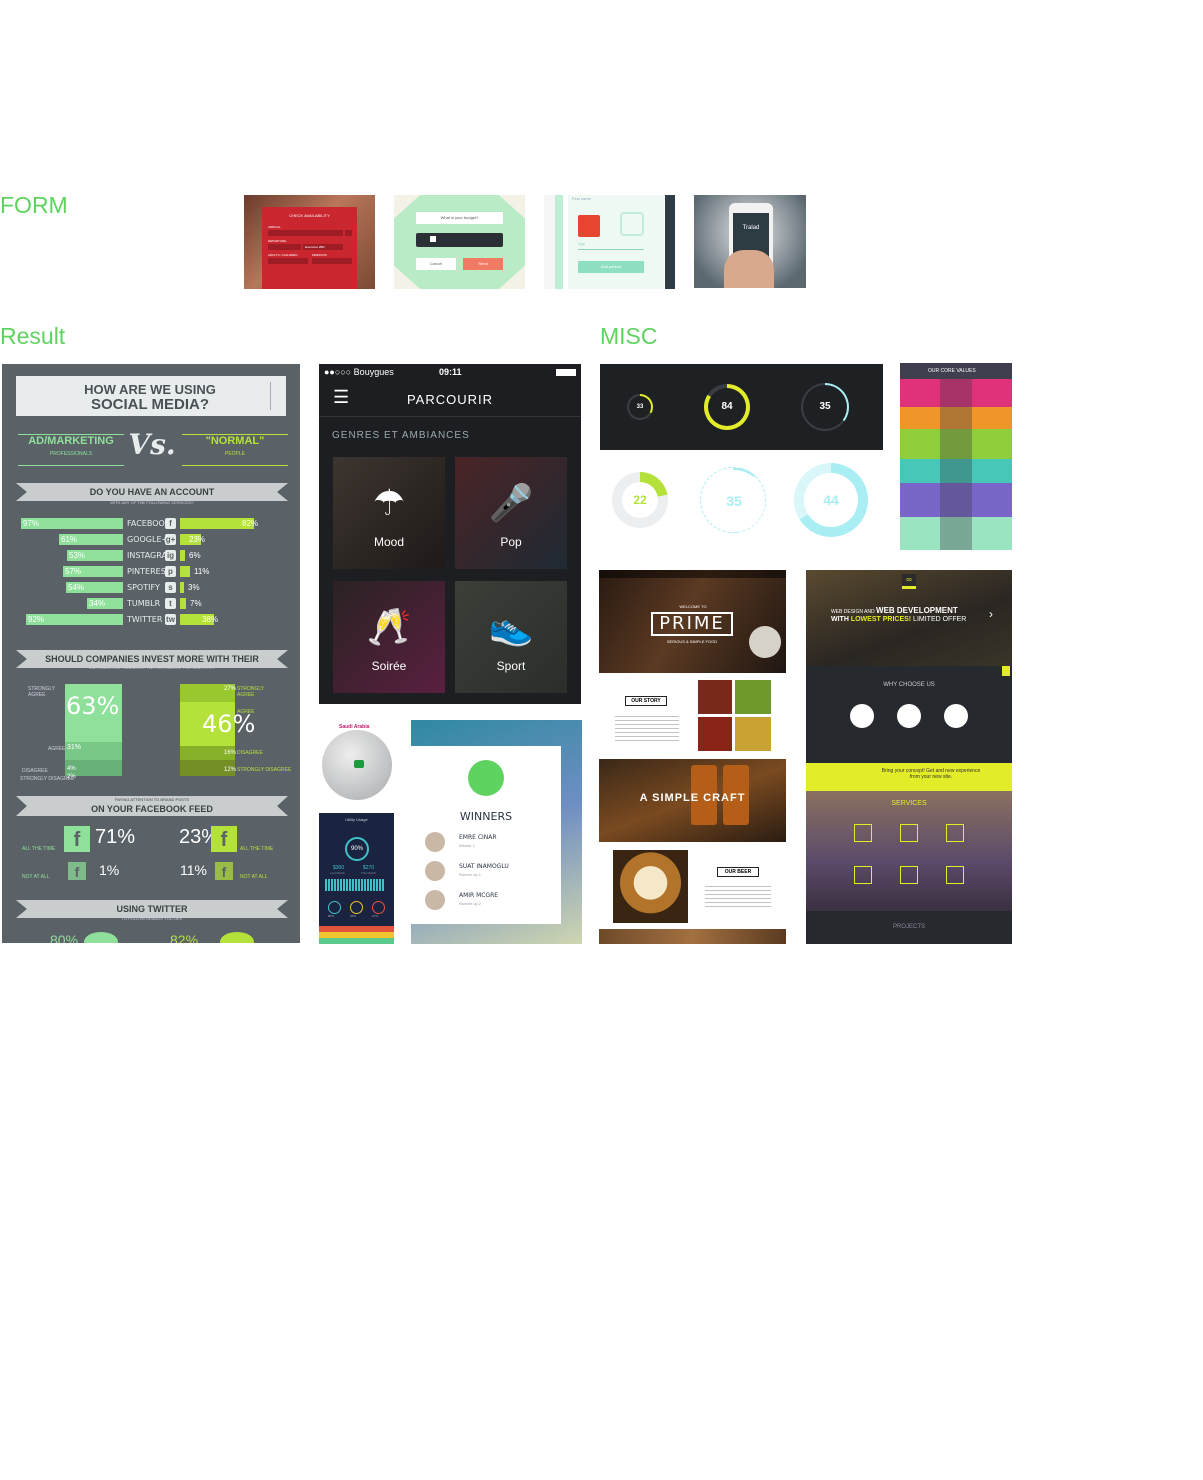 The width and height of the screenshot is (1203, 1480). What do you see at coordinates (750, 241) in the screenshot?
I see `phone-photo-thumbnail: Tralad` at bounding box center [750, 241].